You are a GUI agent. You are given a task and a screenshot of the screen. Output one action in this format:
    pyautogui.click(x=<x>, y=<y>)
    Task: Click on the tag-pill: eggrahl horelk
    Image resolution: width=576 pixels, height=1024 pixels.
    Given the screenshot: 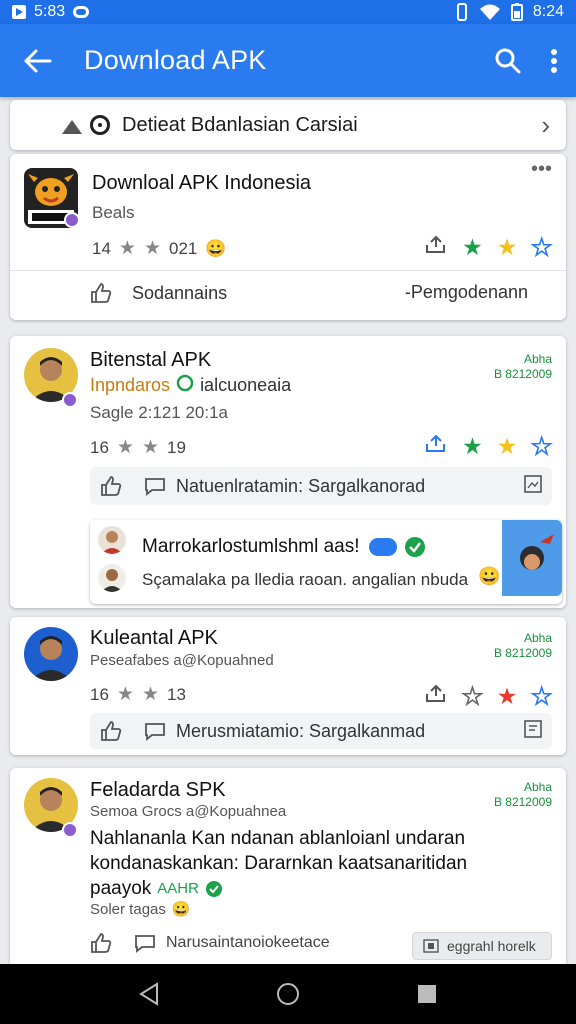 What is the action you would take?
    pyautogui.click(x=482, y=946)
    